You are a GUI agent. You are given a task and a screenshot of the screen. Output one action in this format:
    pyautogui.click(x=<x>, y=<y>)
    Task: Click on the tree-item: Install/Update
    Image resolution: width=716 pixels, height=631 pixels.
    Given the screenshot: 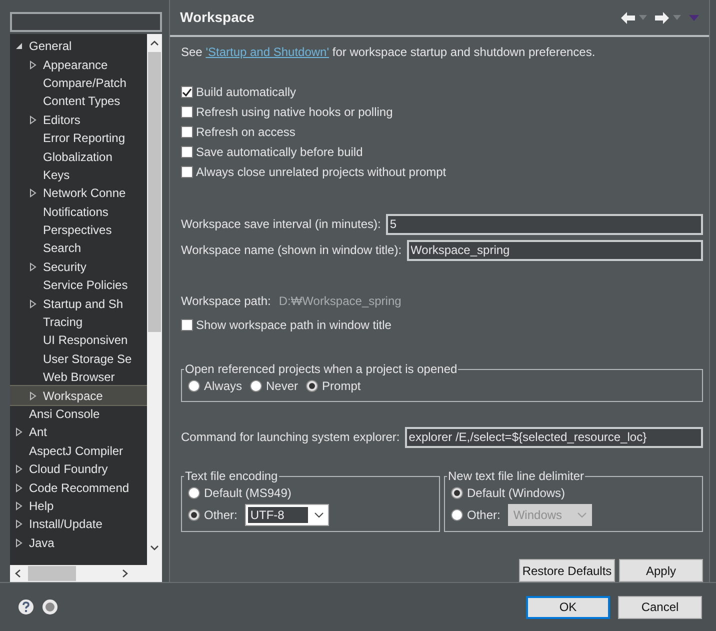 What is the action you would take?
    pyautogui.click(x=78, y=524)
    